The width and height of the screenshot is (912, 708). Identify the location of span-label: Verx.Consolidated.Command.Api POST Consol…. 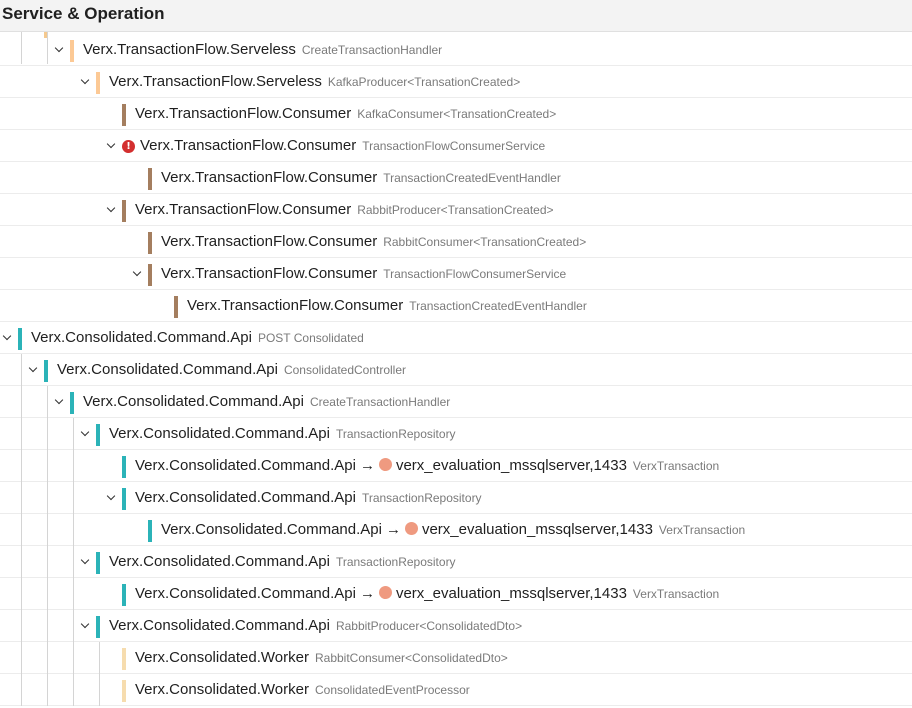
(197, 338).